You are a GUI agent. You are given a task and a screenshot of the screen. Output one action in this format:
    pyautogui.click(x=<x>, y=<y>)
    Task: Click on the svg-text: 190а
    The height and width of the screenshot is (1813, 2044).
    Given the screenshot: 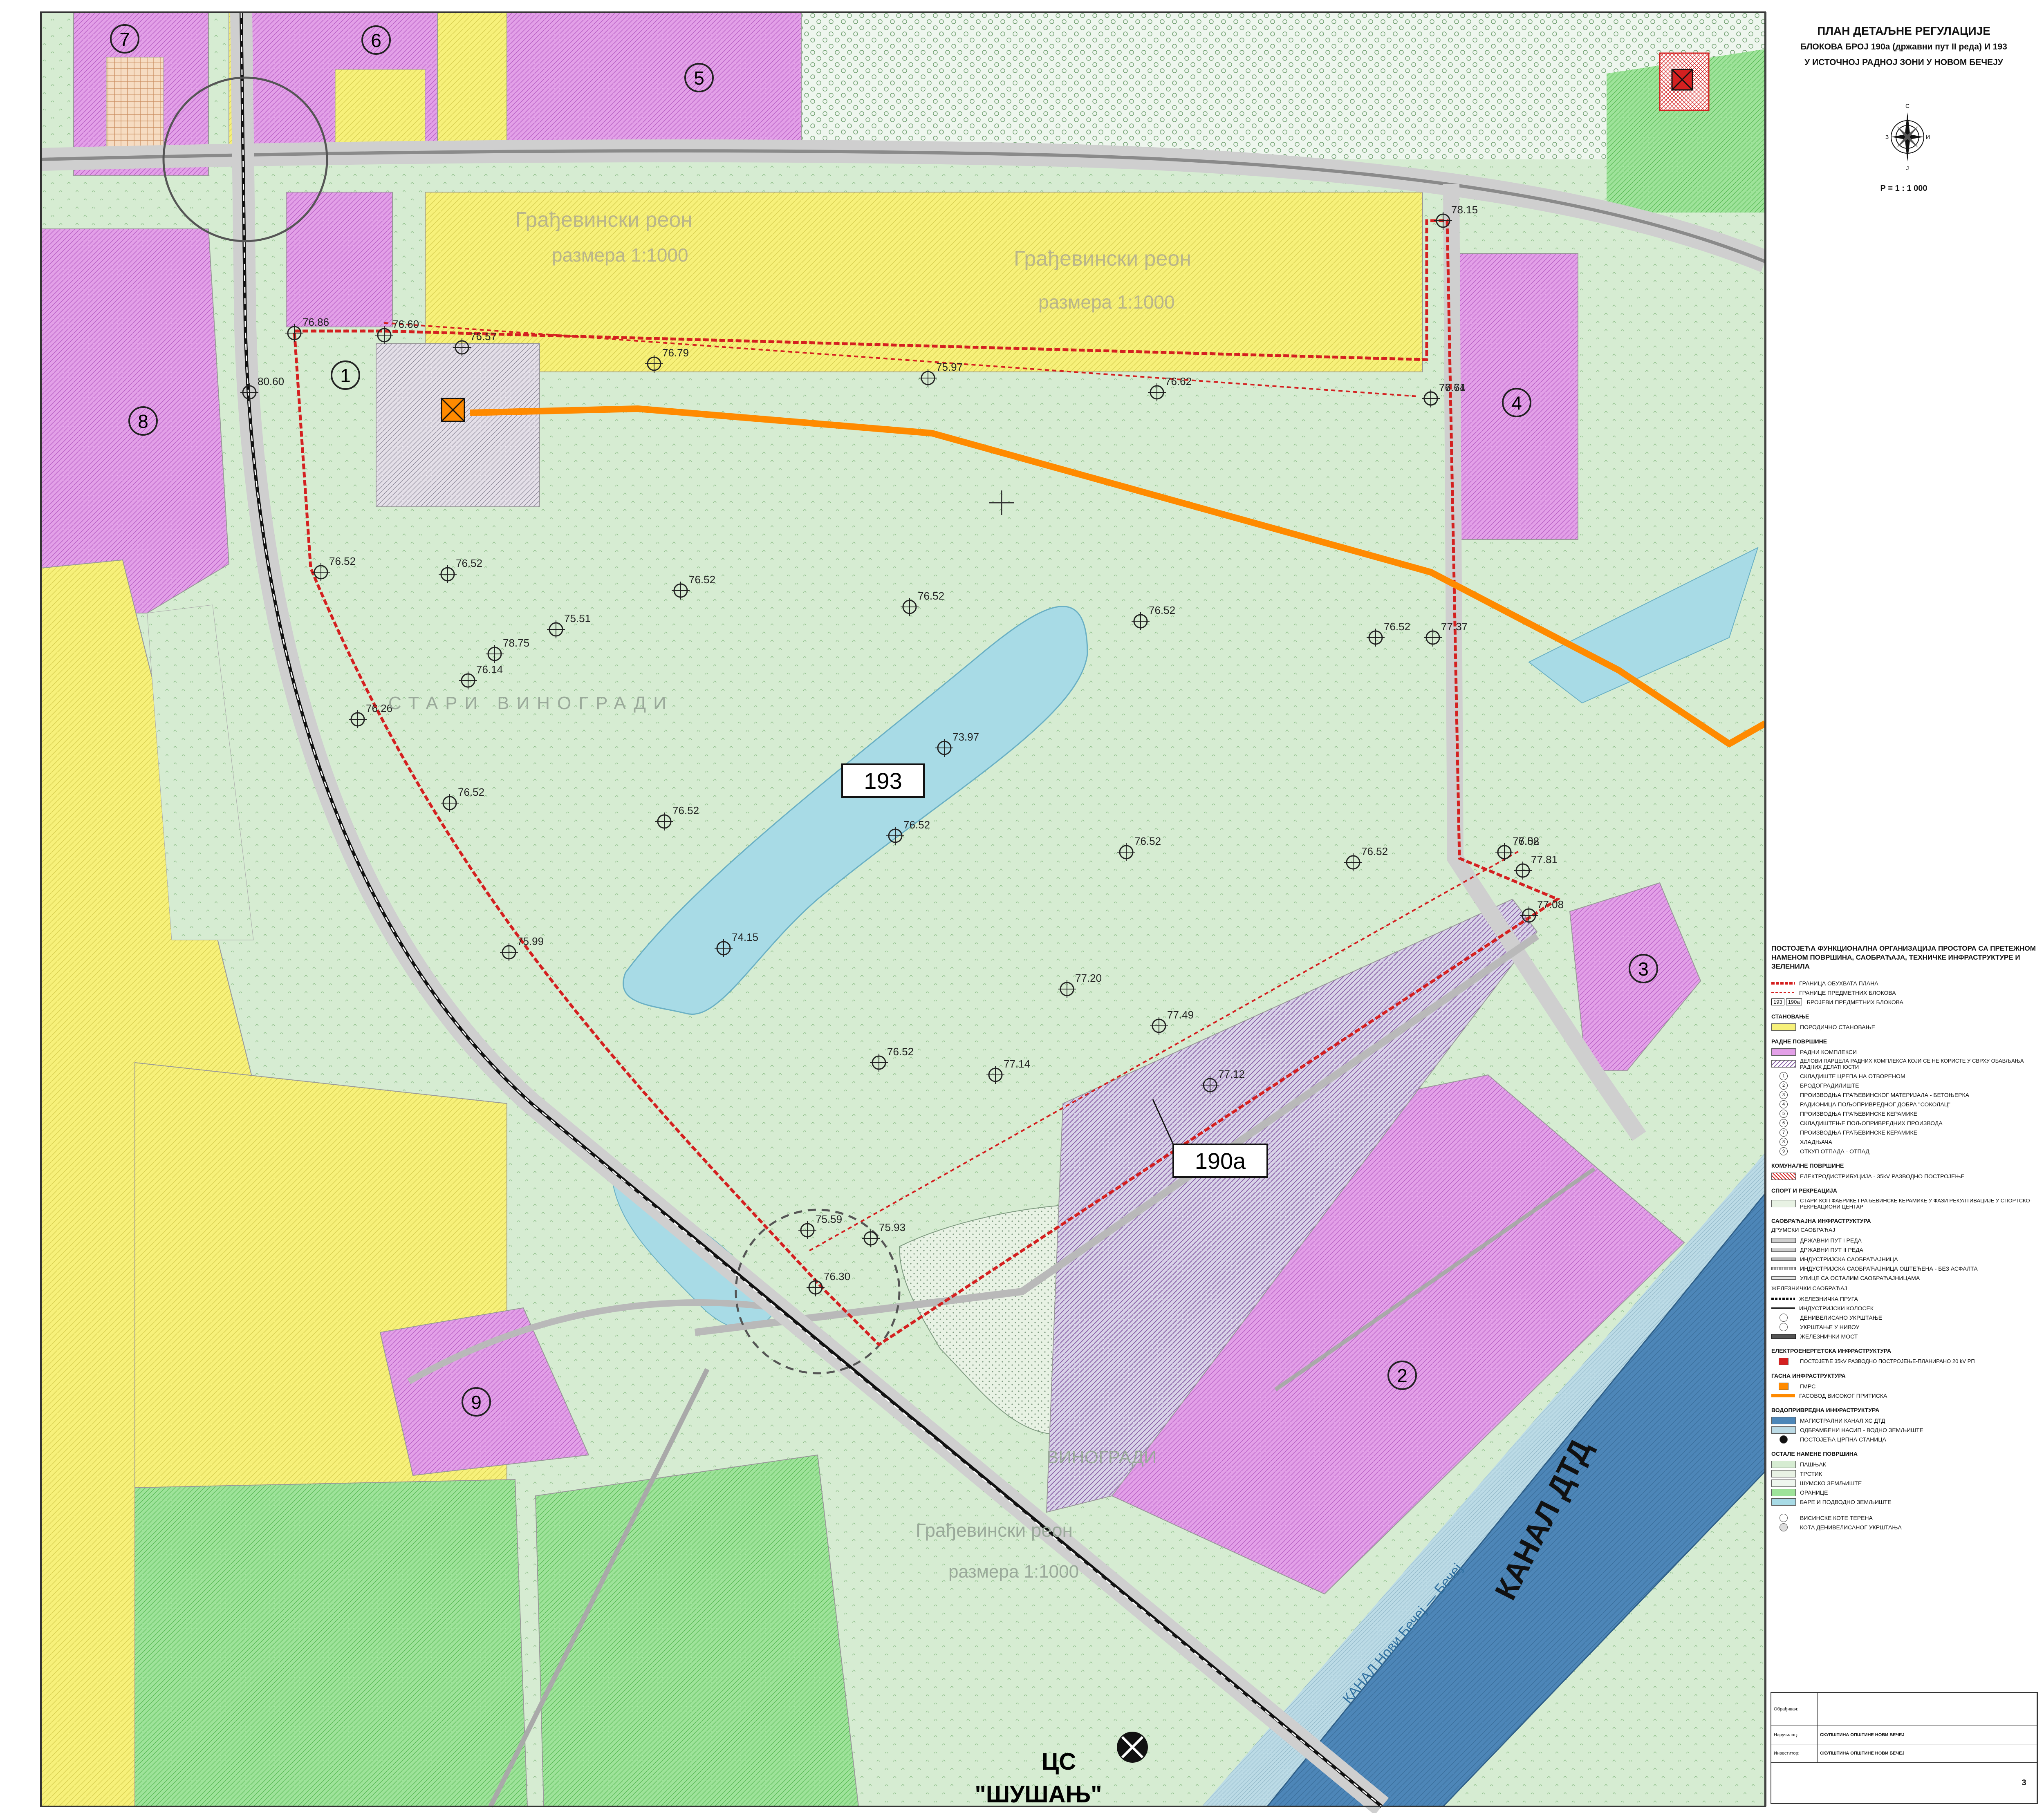 What is the action you would take?
    pyautogui.click(x=1221, y=1161)
    